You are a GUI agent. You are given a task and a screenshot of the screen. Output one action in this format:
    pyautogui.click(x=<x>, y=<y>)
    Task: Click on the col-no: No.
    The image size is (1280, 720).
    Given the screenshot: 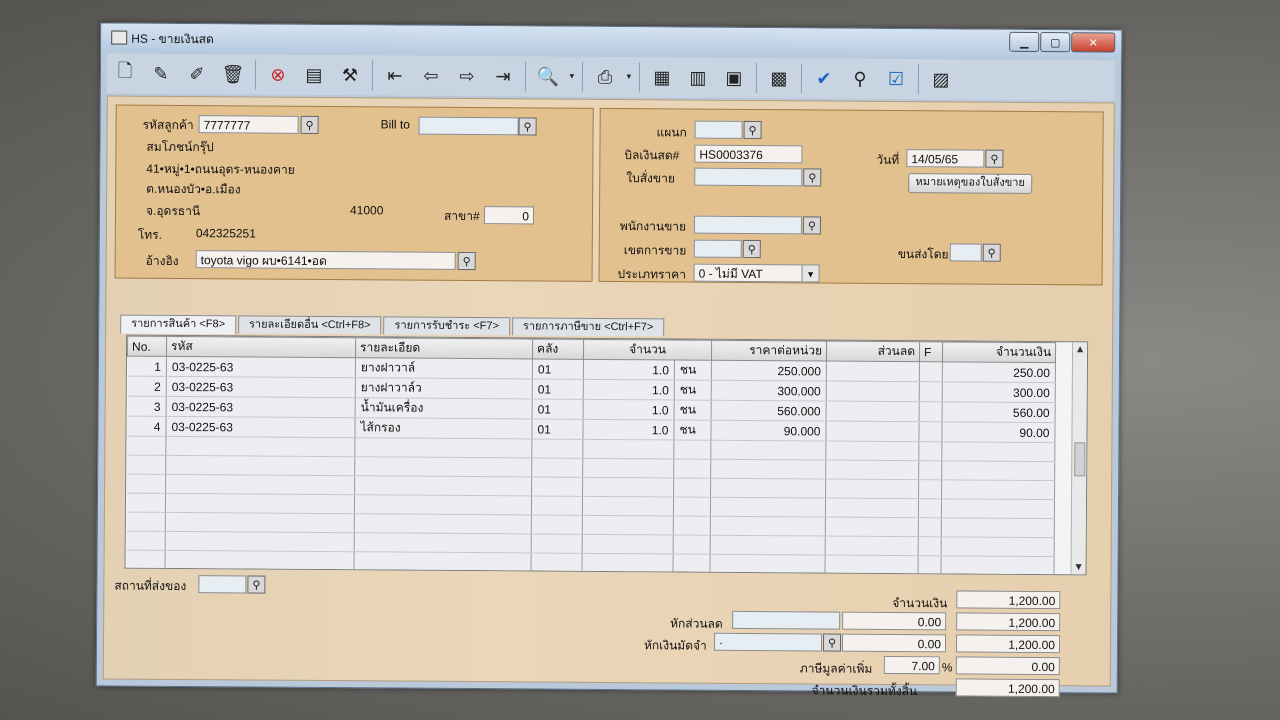 What is the action you would take?
    pyautogui.click(x=147, y=346)
    